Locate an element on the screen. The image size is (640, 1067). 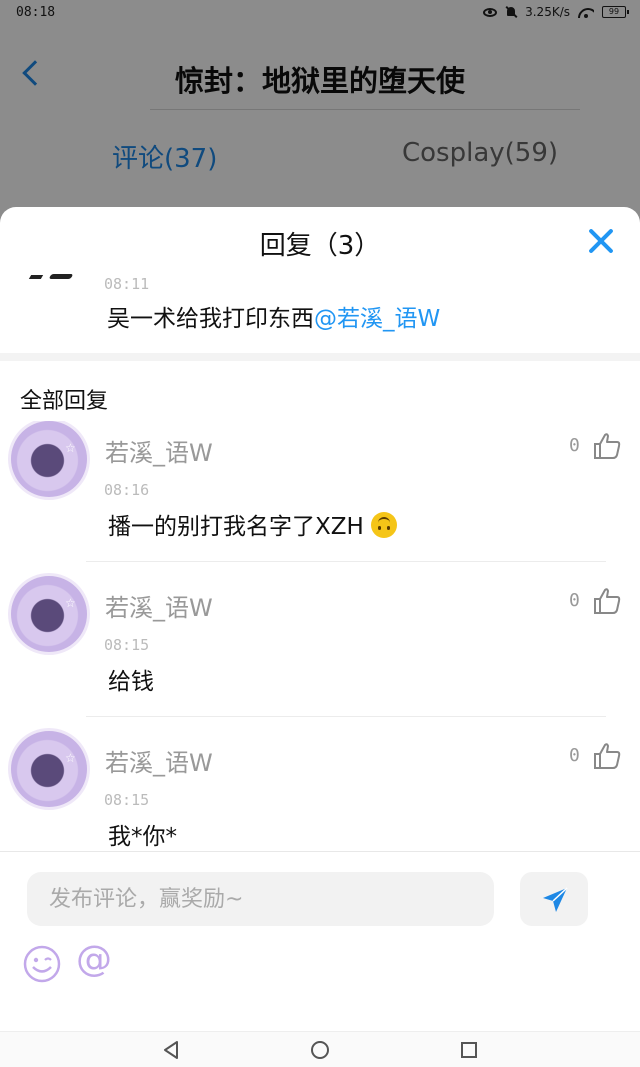
original-comment-text: 吴一术给我打印东西@若溪_语W is located at coordinates (273, 316).